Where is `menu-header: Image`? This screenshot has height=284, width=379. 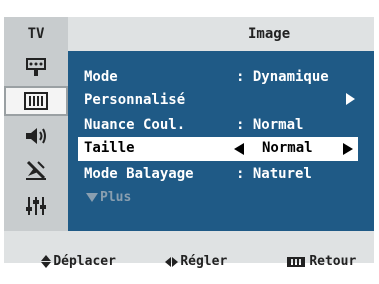 menu-header: Image is located at coordinates (221, 34).